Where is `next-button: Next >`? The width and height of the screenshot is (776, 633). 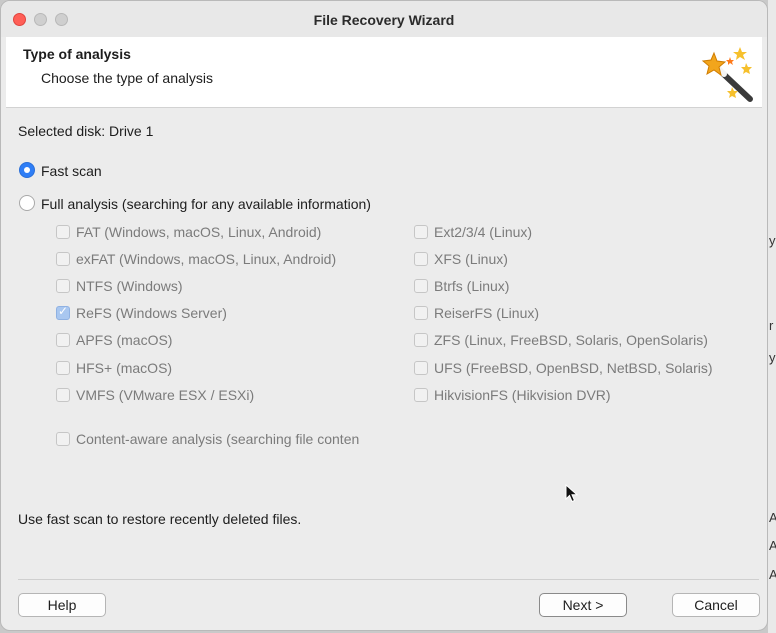
next-button: Next > is located at coordinates (583, 605).